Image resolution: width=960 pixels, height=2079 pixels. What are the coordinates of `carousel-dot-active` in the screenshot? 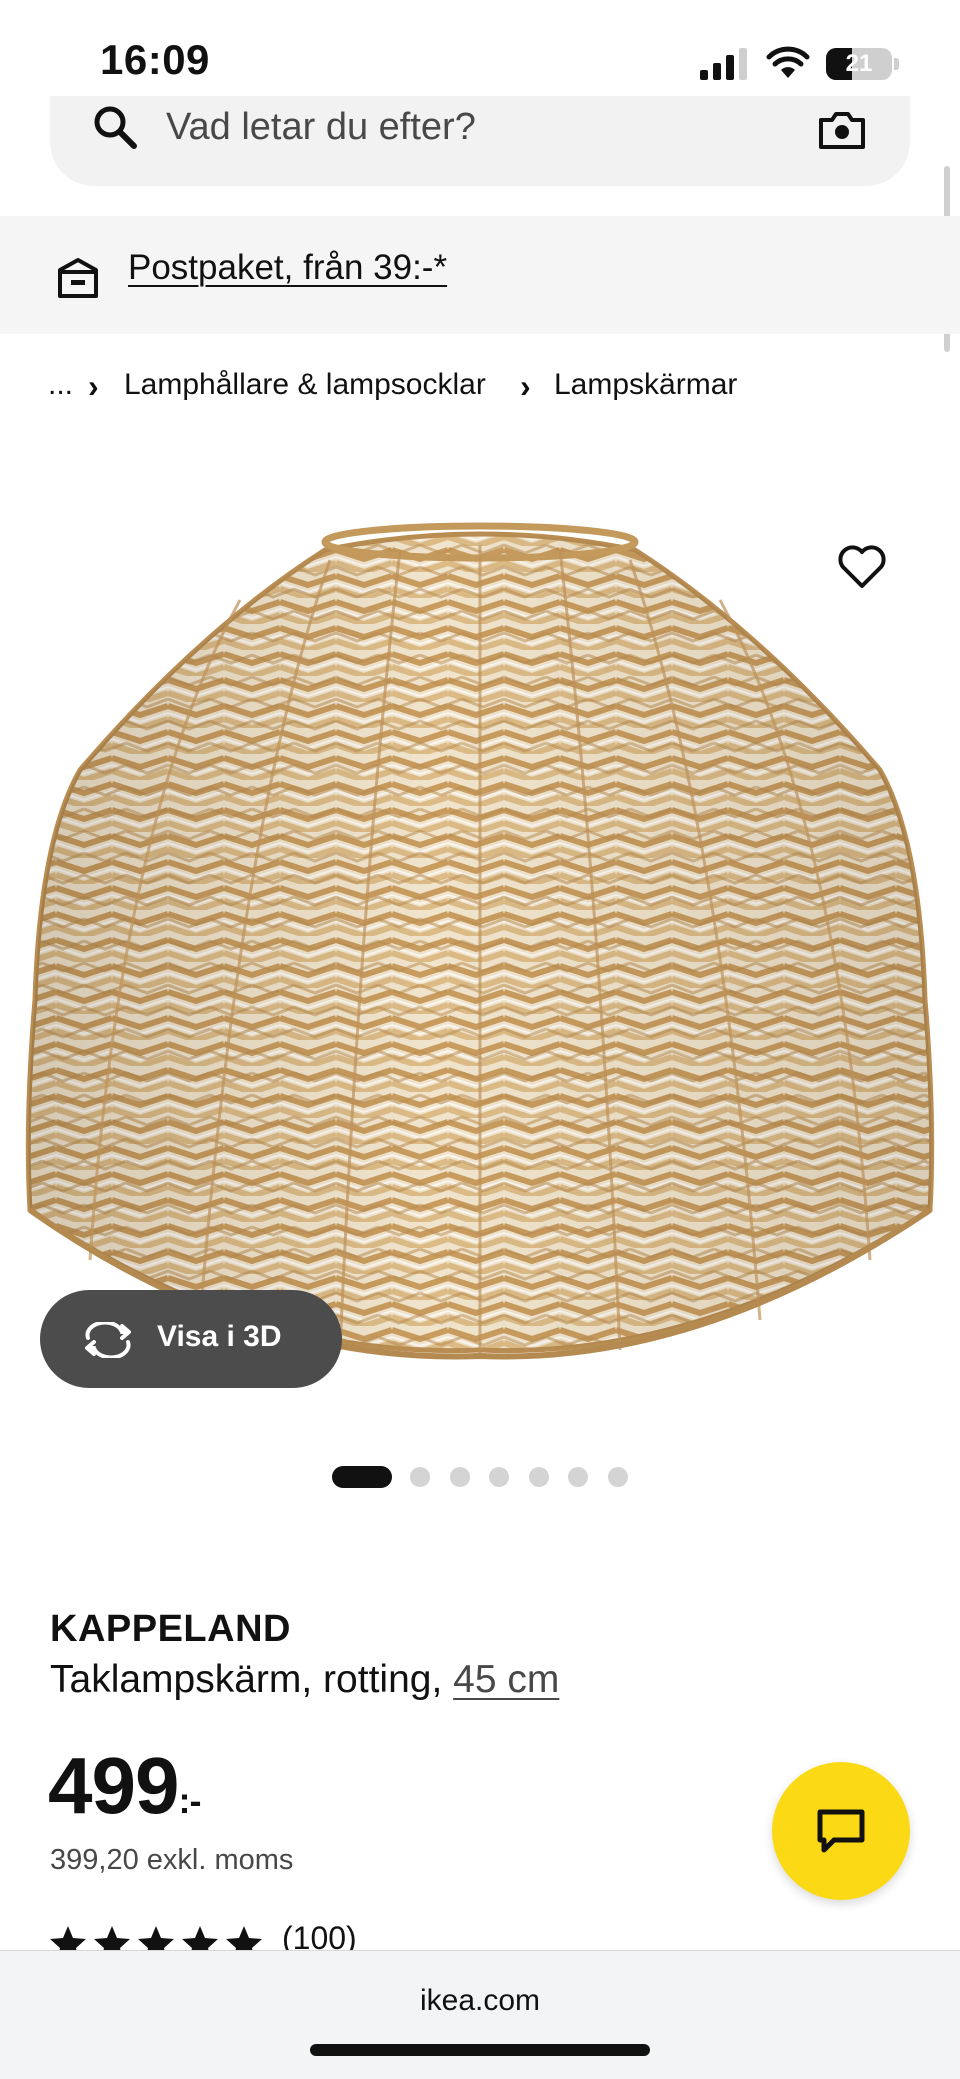 It's located at (362, 1477).